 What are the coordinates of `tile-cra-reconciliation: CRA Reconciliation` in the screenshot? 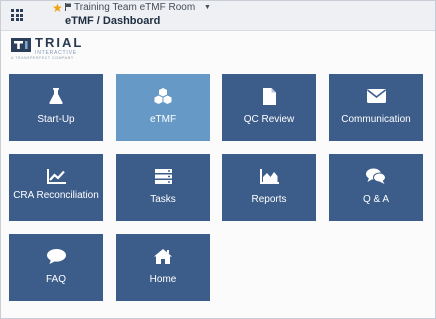 It's located at (56, 187).